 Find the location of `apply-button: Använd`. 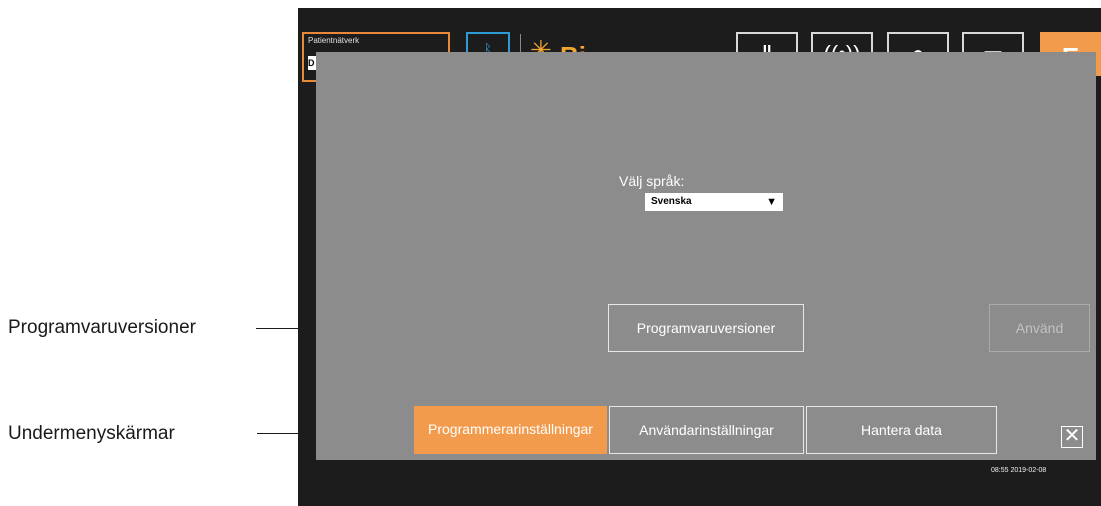

apply-button: Använd is located at coordinates (1039, 328).